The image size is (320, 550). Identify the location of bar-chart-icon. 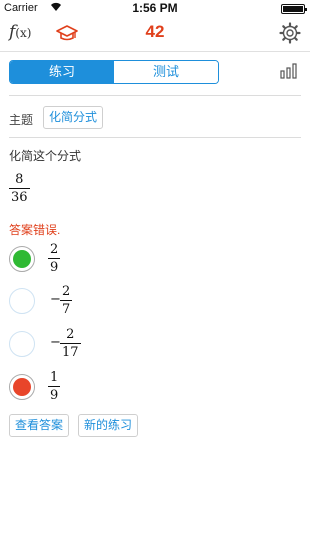
(289, 71).